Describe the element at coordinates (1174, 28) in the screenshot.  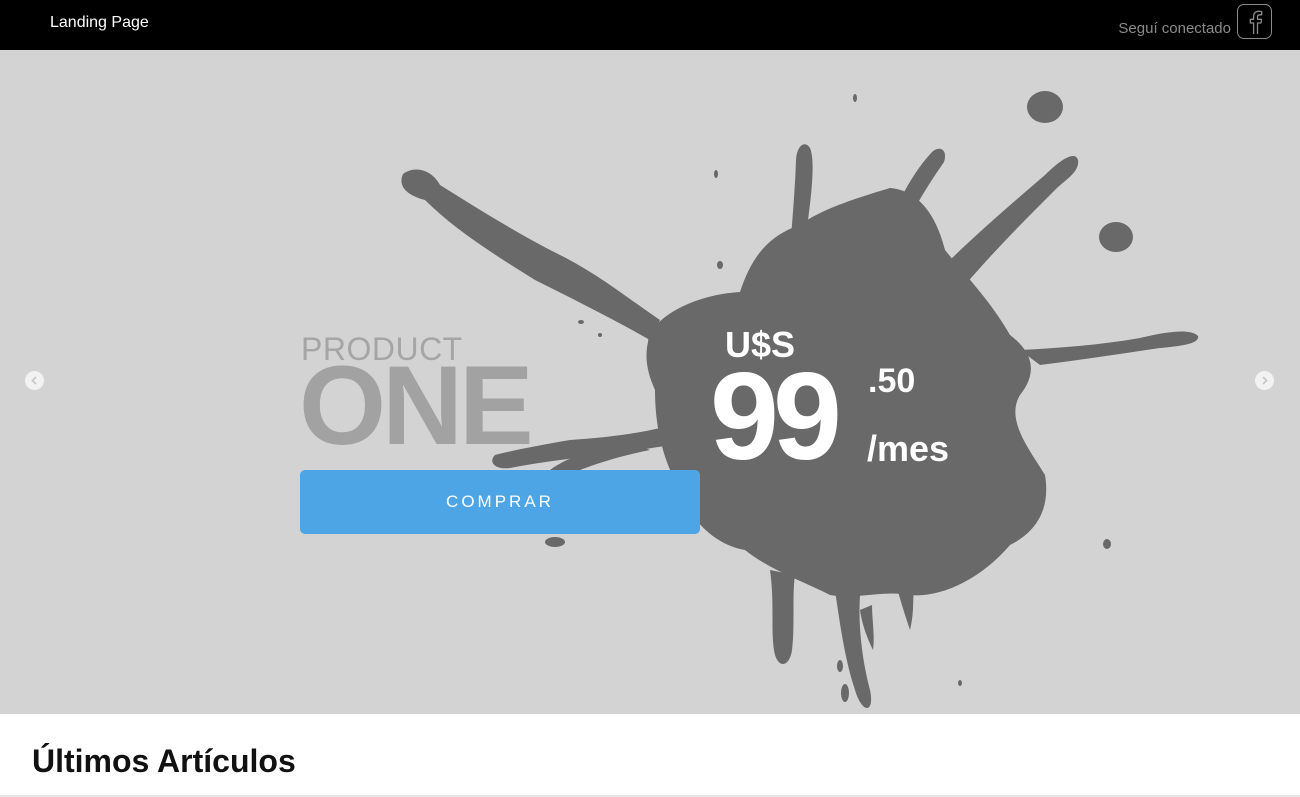
I see `social-text: Seguí conectado` at that location.